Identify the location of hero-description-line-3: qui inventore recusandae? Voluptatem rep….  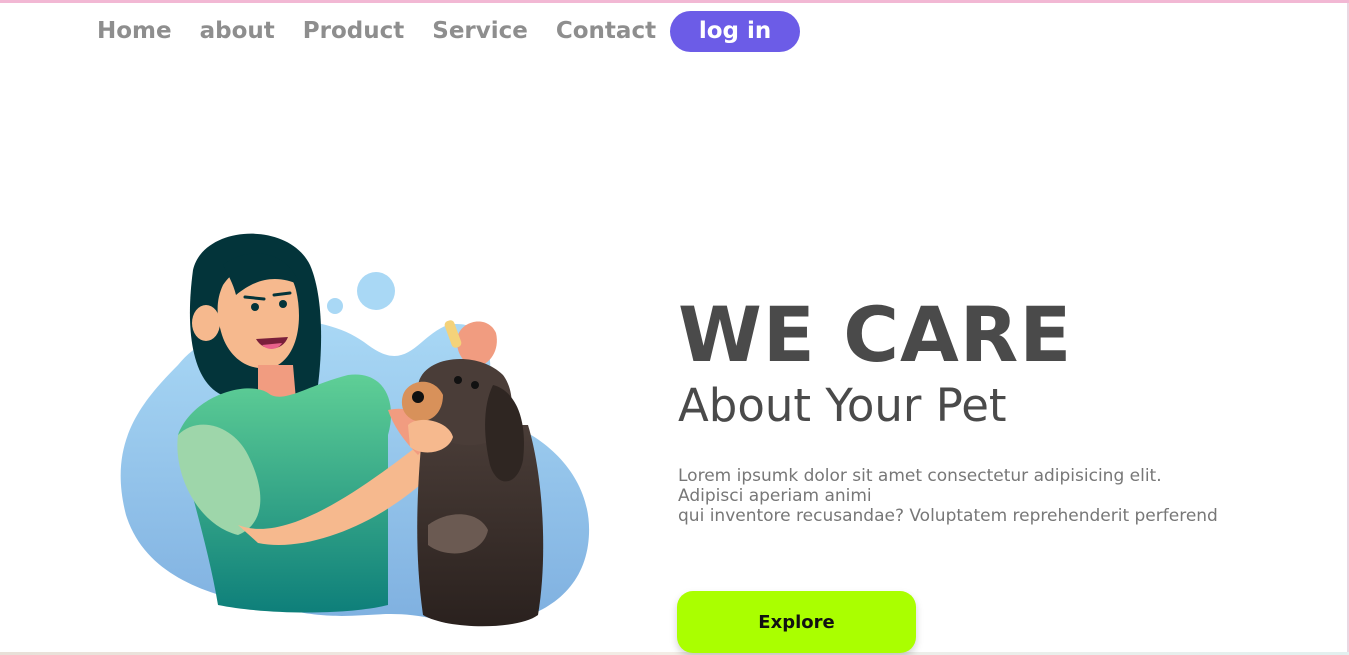
(948, 516).